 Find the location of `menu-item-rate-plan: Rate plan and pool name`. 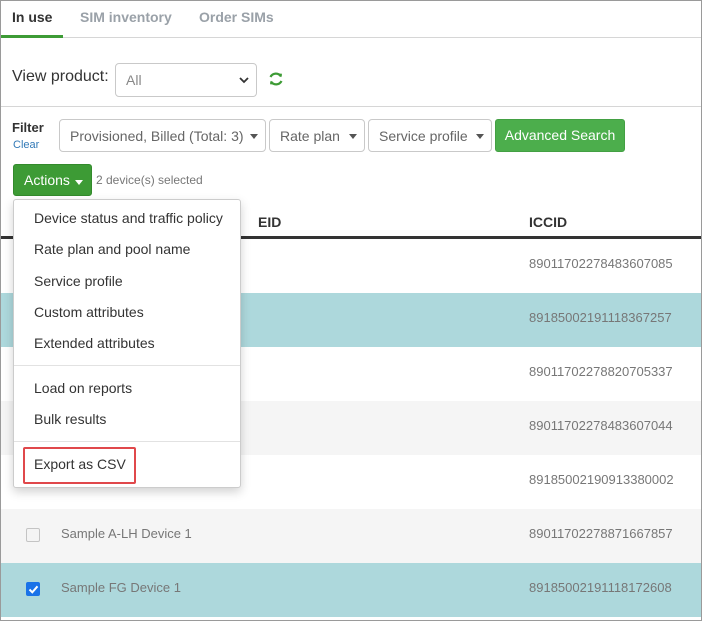

menu-item-rate-plan: Rate plan and pool name is located at coordinates (112, 249).